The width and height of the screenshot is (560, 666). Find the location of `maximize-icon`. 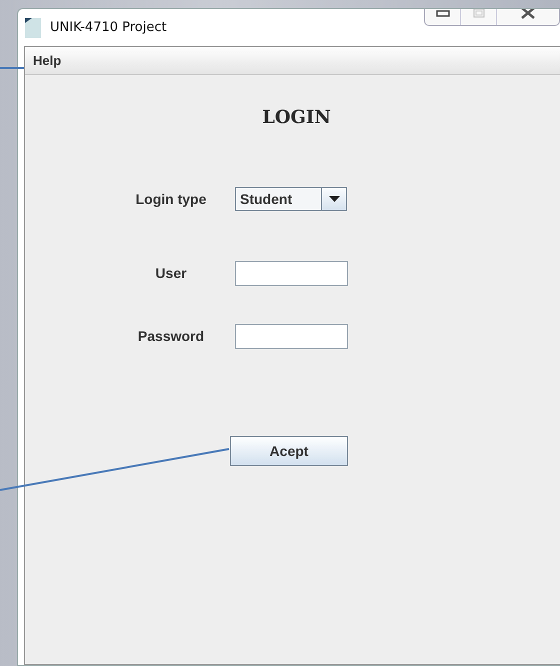

maximize-icon is located at coordinates (478, 13).